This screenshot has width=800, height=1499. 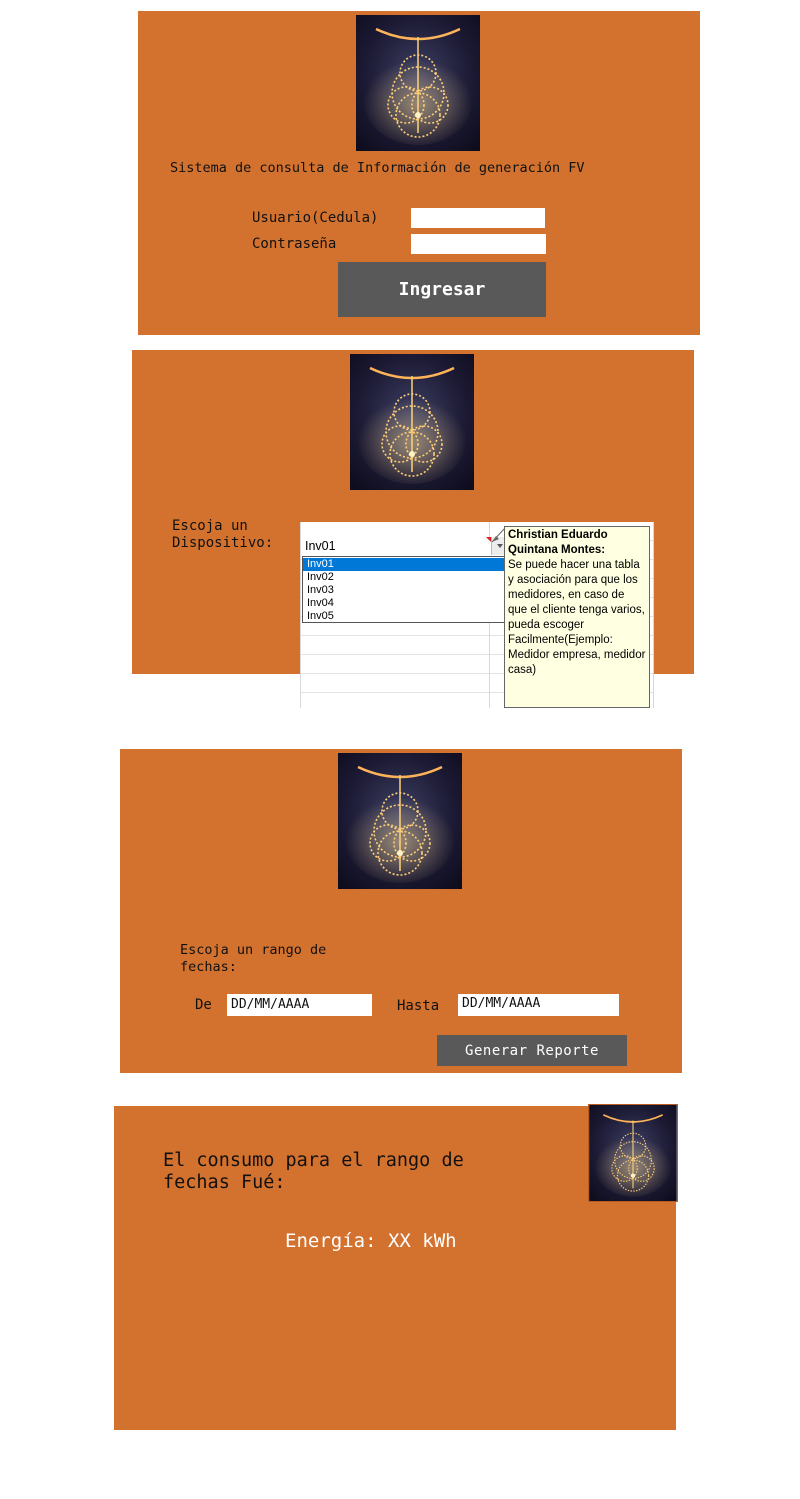 What do you see at coordinates (404, 546) in the screenshot?
I see `device-select-cell: Inv01` at bounding box center [404, 546].